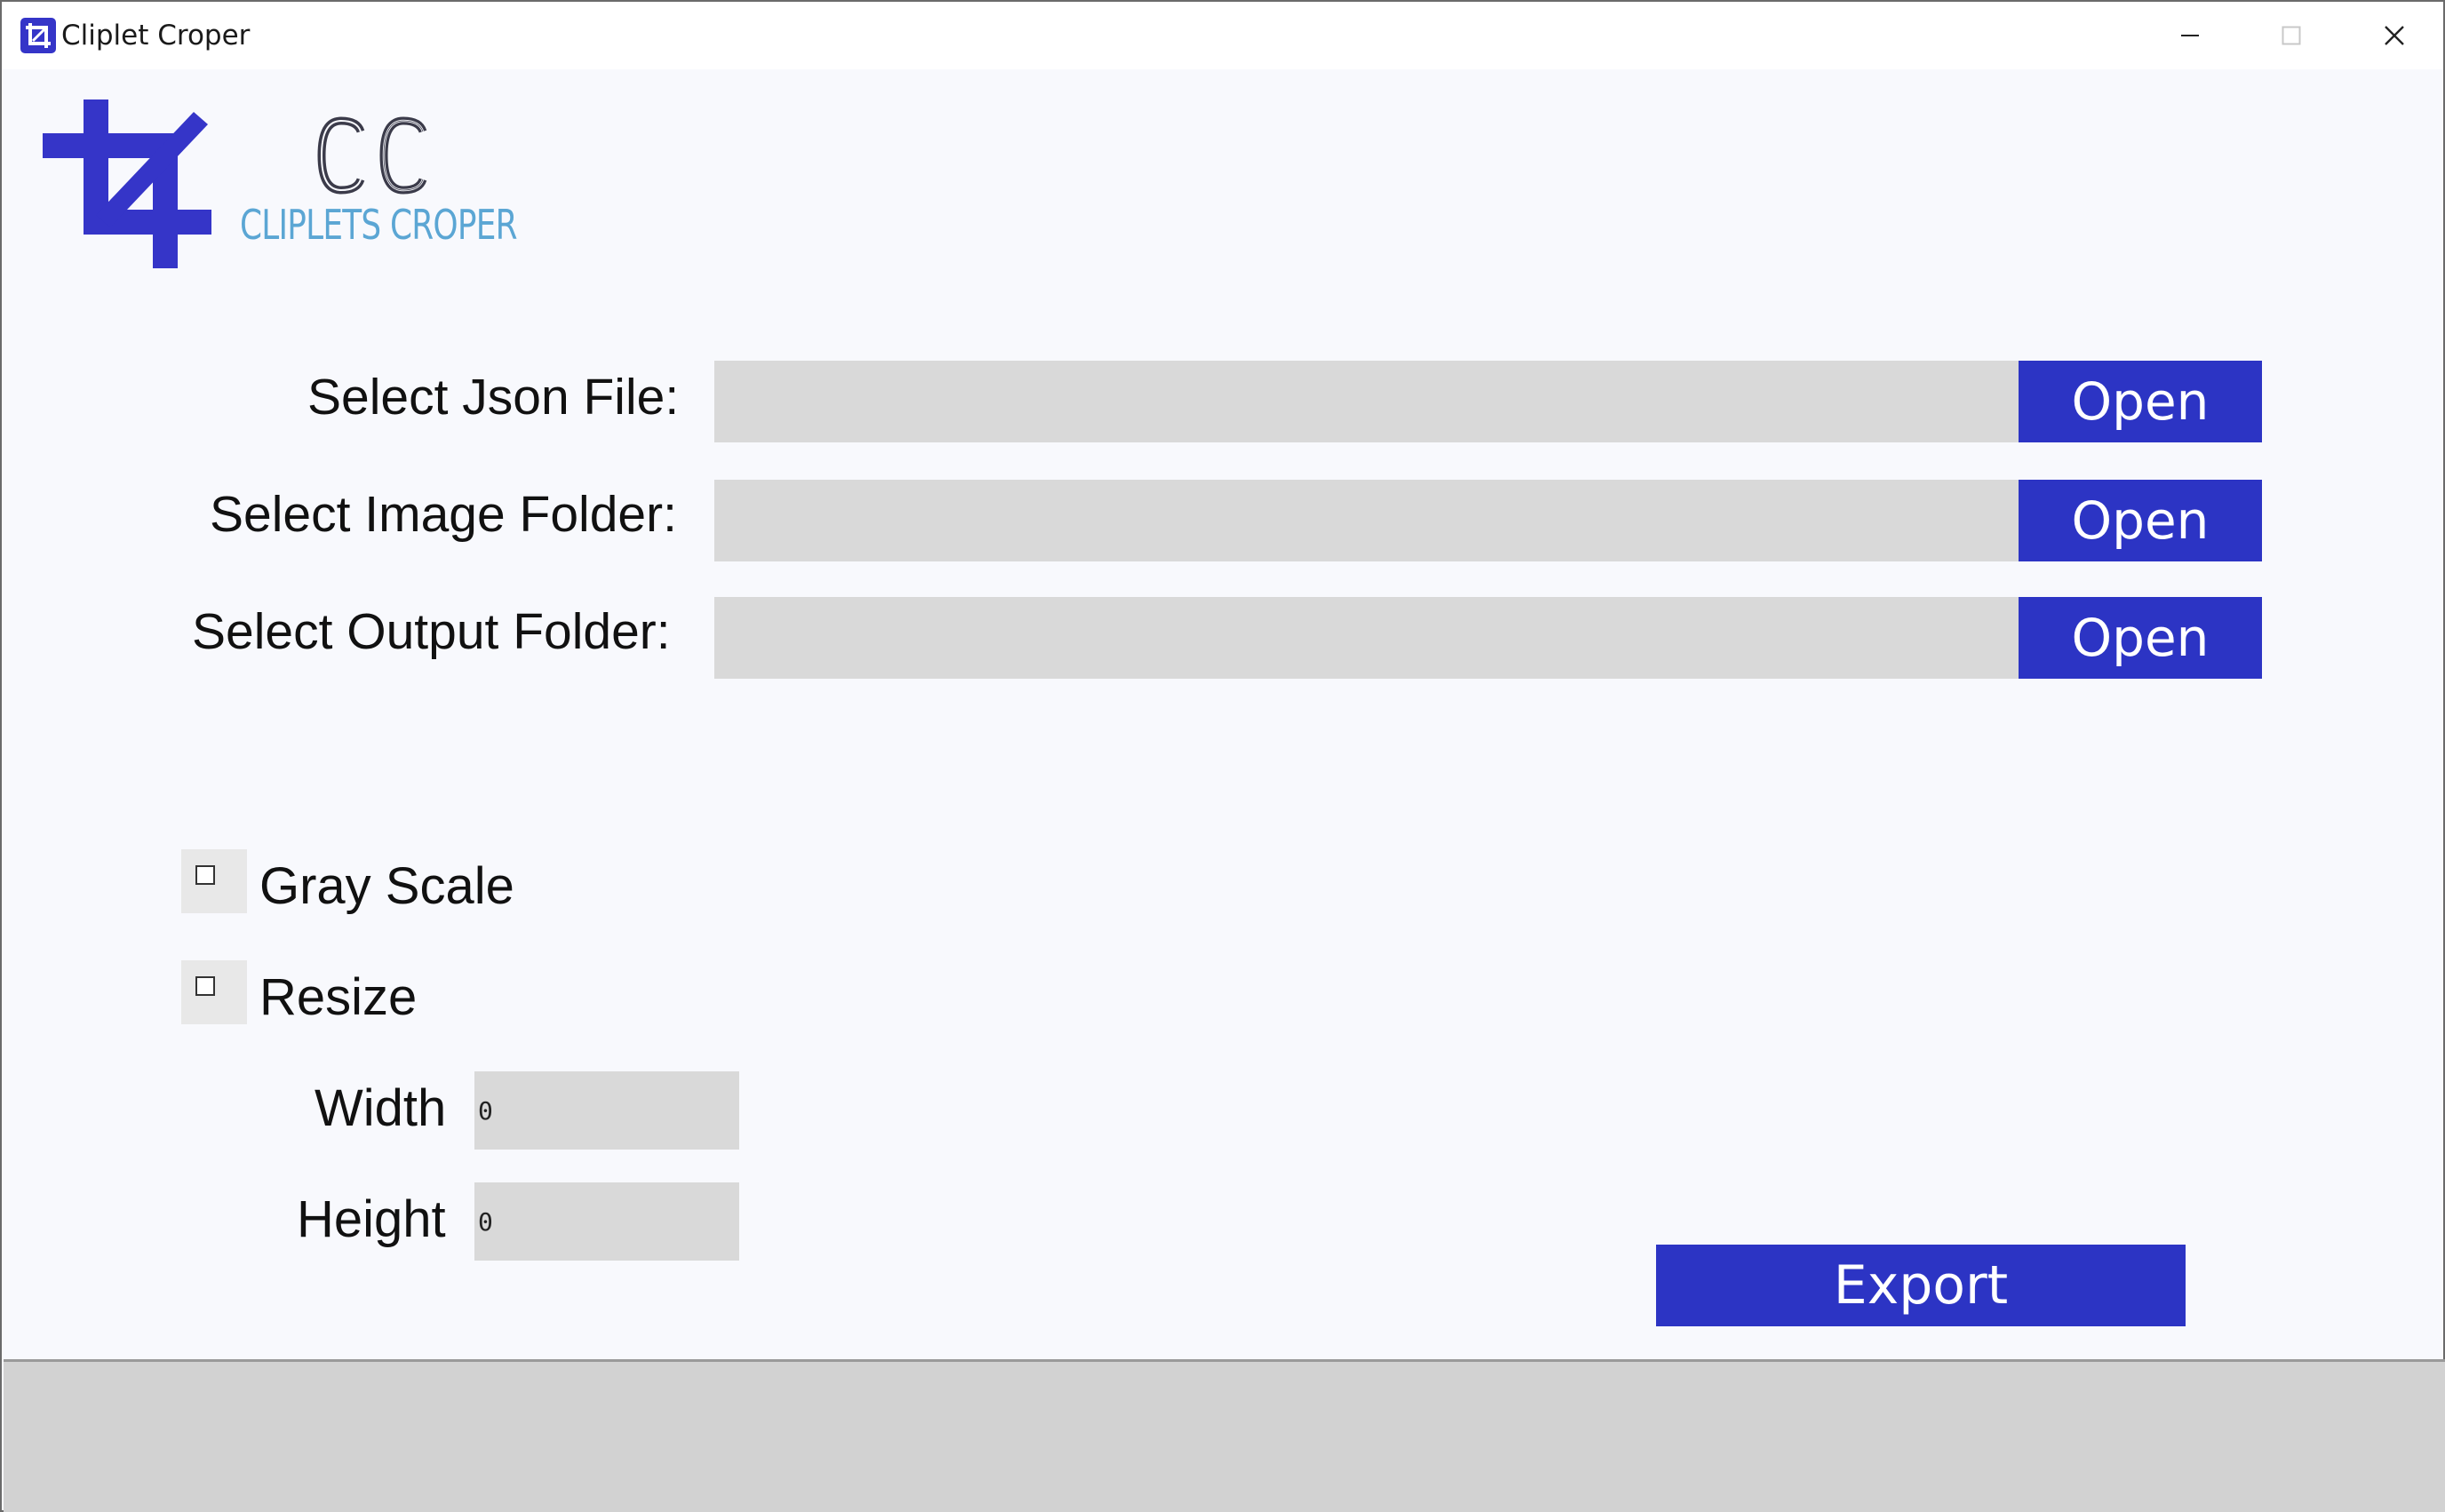 The width and height of the screenshot is (2445, 1512). What do you see at coordinates (1224, 1435) in the screenshot?
I see `status-bar` at bounding box center [1224, 1435].